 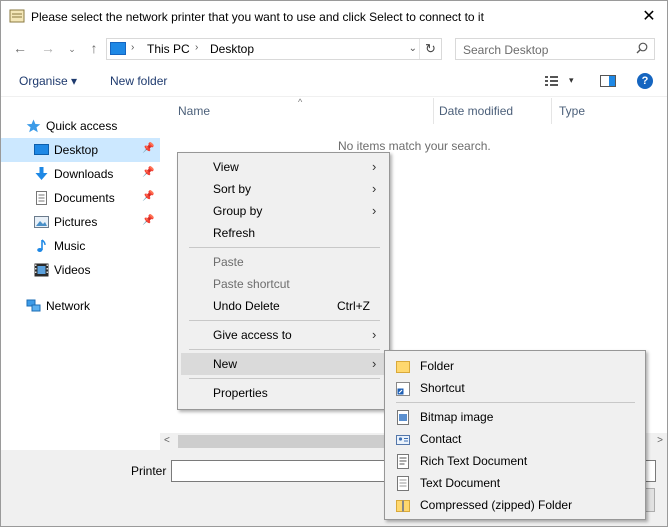 What do you see at coordinates (76, 150) in the screenshot?
I see `sidebar-item-label: Desktop` at bounding box center [76, 150].